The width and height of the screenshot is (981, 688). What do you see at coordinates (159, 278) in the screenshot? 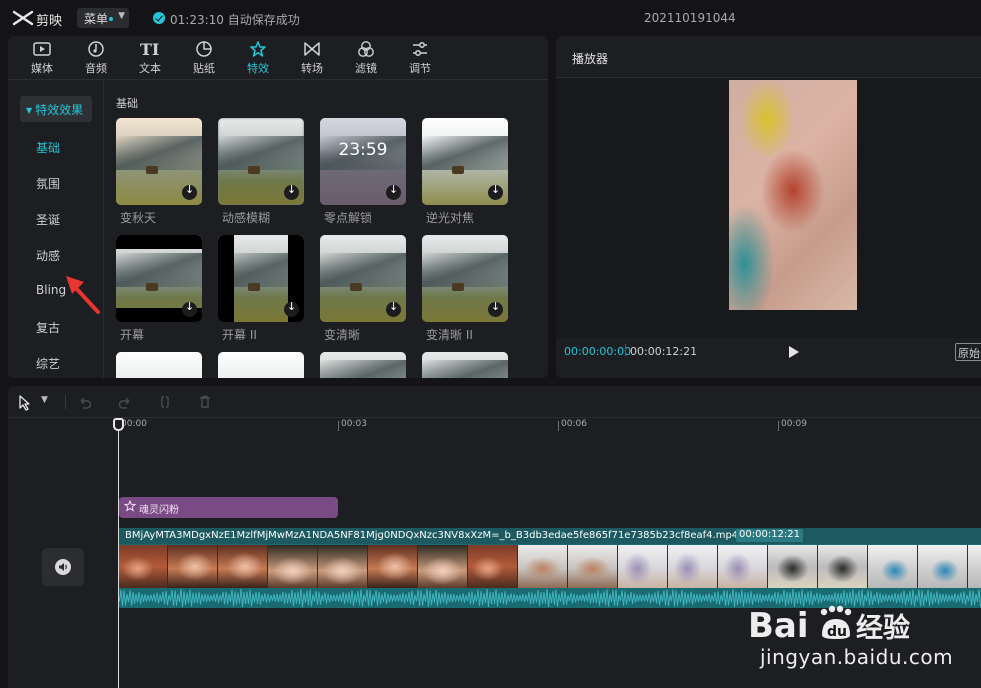
I see `effect-card-curtain-open` at bounding box center [159, 278].